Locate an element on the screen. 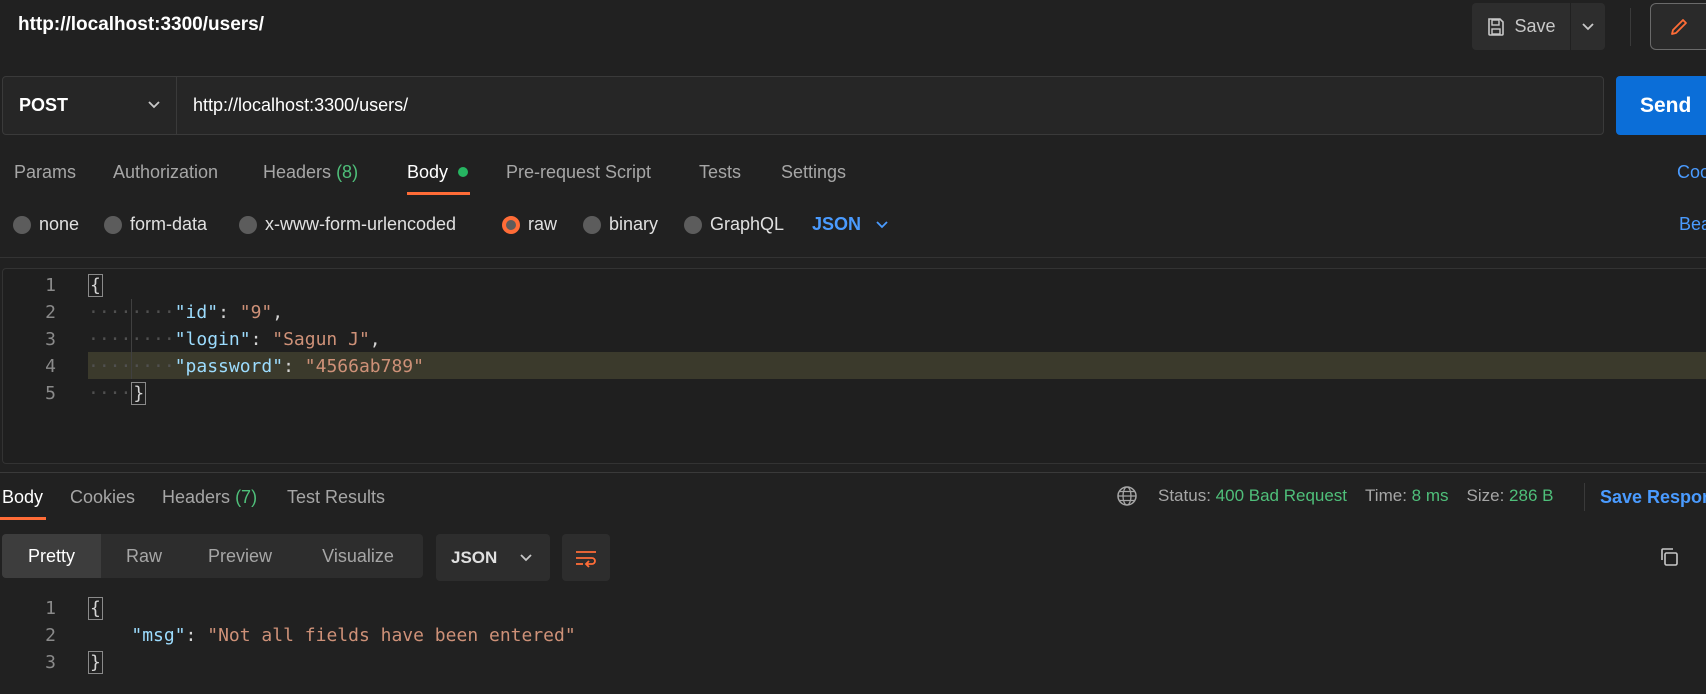  response-divider is located at coordinates (853, 472).